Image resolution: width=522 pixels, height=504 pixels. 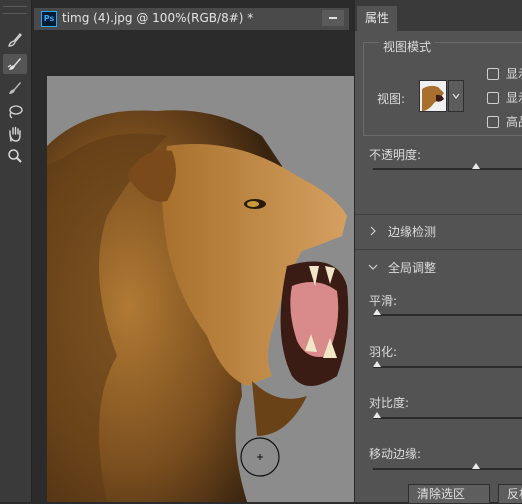 I want to click on edge-detection-section: 边缘检测, so click(x=438, y=231).